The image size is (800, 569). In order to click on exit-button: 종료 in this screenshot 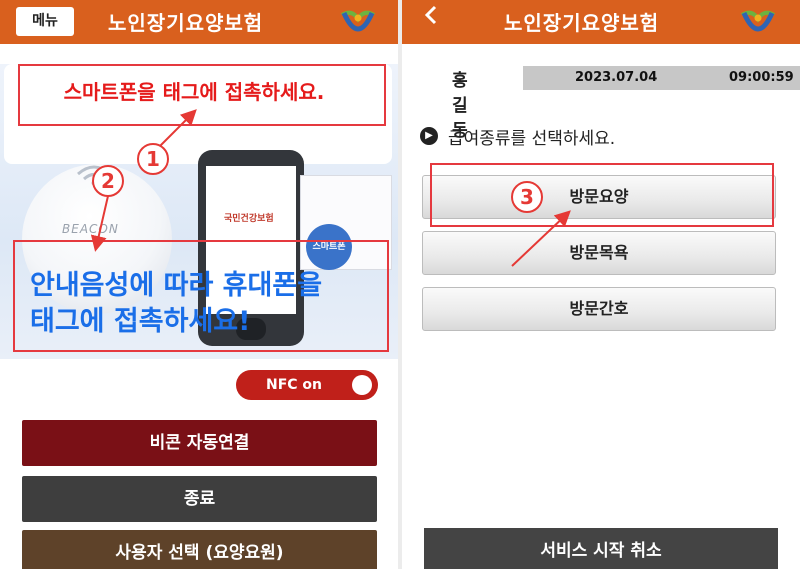, I will do `click(199, 499)`.